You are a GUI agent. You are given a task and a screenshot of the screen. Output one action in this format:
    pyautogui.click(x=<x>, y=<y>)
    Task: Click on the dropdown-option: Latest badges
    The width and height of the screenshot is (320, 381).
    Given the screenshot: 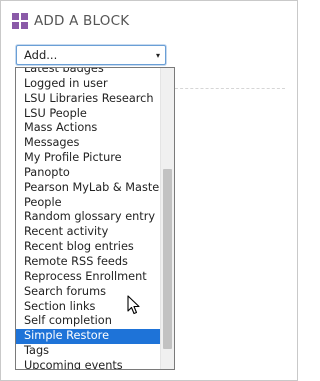 What is the action you would take?
    pyautogui.click(x=88, y=72)
    